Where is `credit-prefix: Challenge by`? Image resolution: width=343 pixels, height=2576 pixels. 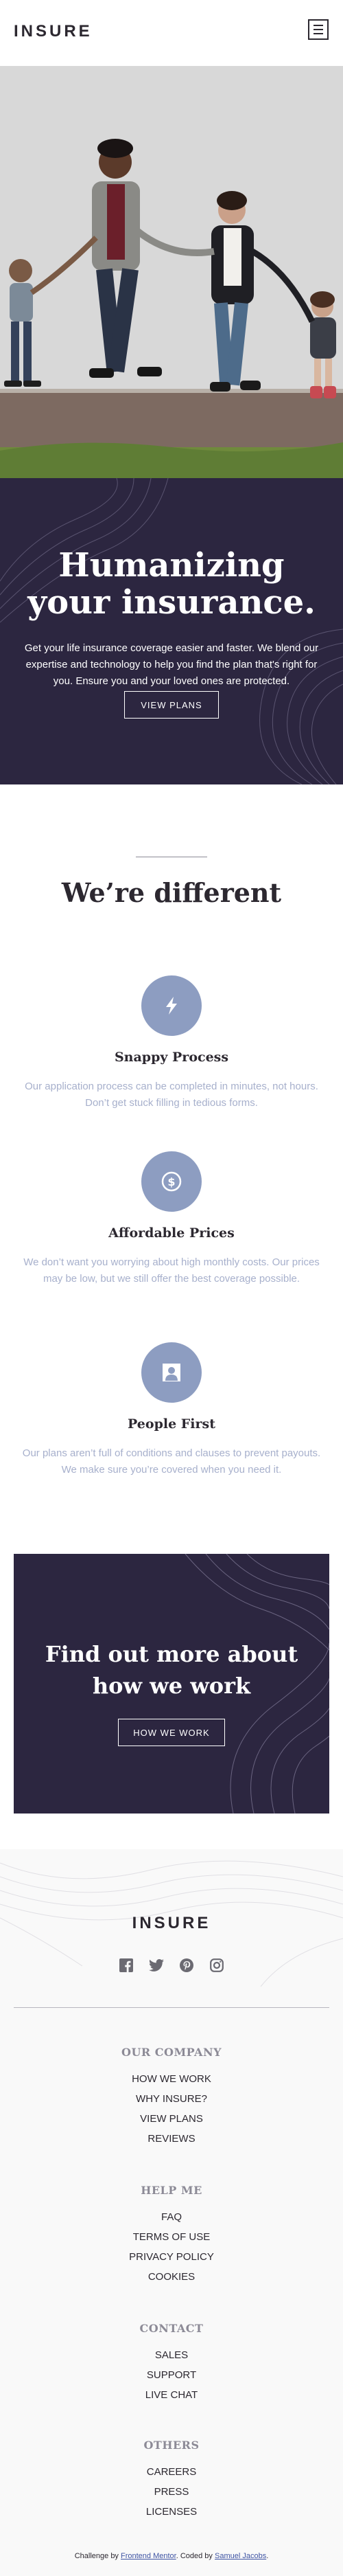
credit-prefix: Challenge by is located at coordinates (96, 2556).